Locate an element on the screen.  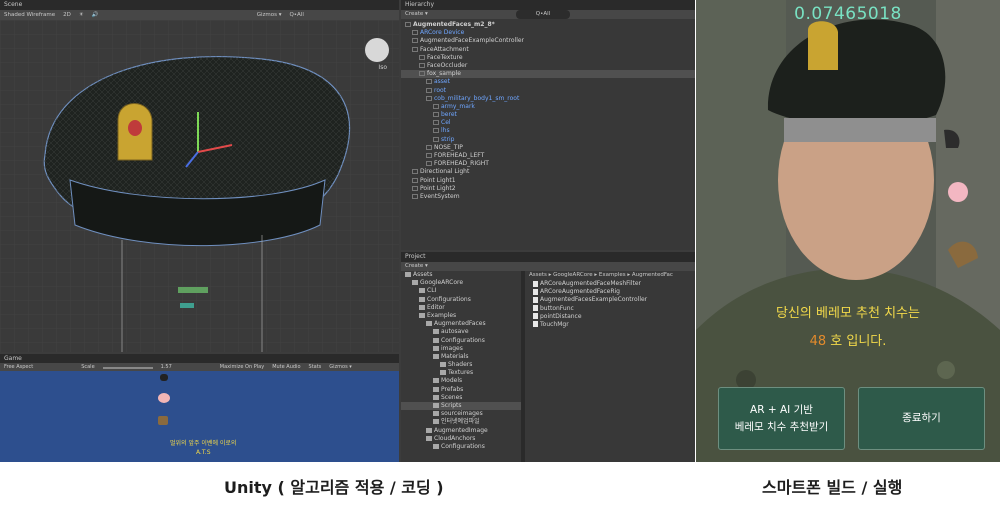
project-folder-item: Scenes is located at coordinates (461, 398).